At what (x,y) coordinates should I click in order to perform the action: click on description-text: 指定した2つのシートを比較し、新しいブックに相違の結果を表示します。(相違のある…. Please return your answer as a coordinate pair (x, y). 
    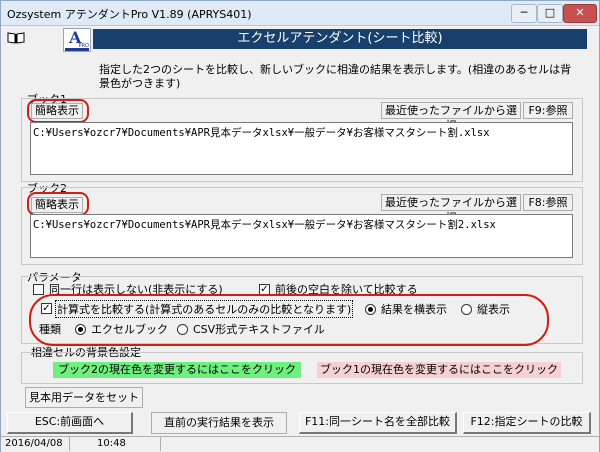
    Looking at the image, I should click on (335, 76).